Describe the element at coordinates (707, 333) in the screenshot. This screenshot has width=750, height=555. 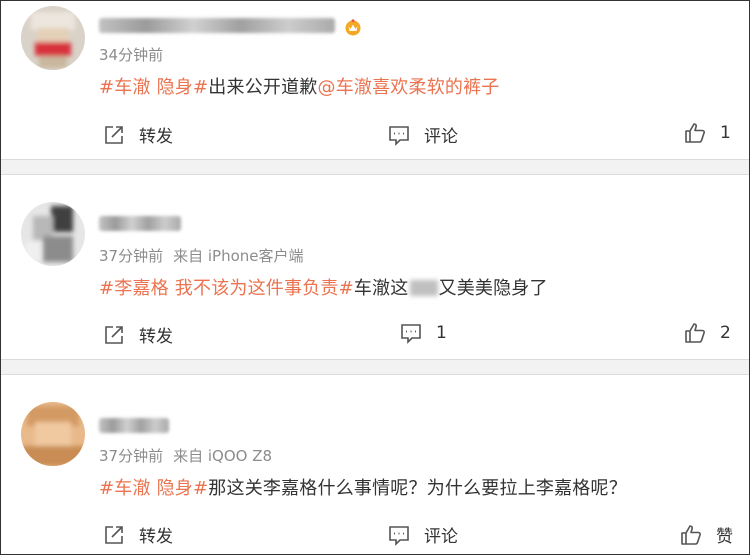
I see `like-button: 2` at that location.